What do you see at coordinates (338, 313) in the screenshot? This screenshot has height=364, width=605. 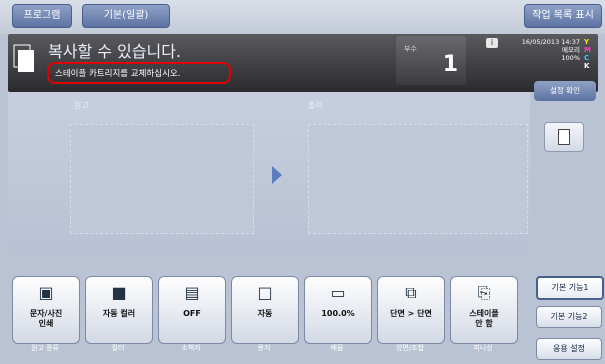 I see `button-label: 100.0%` at bounding box center [338, 313].